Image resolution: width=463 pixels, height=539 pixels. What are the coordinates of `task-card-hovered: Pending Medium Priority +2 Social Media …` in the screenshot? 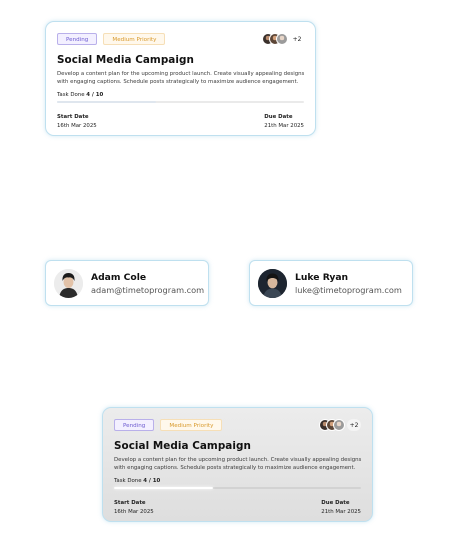 It's located at (237, 464).